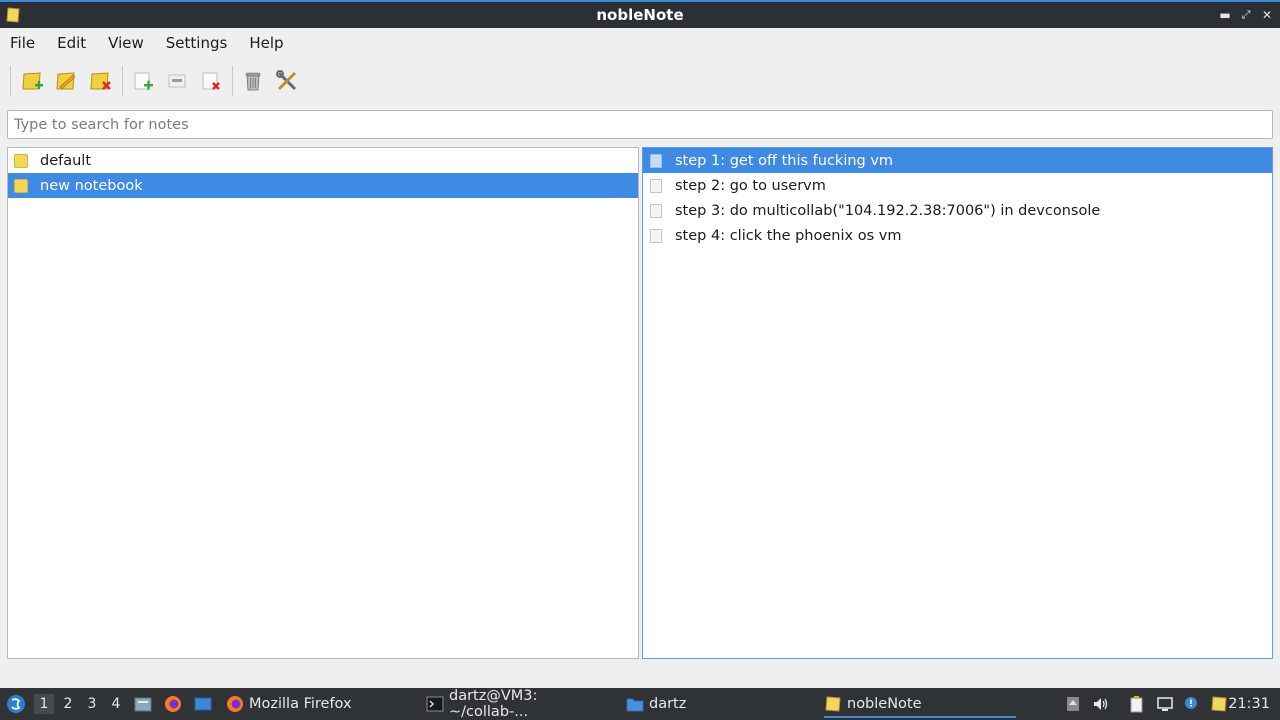 This screenshot has width=1280, height=720. What do you see at coordinates (1249, 704) in the screenshot?
I see `clock: 21:31` at bounding box center [1249, 704].